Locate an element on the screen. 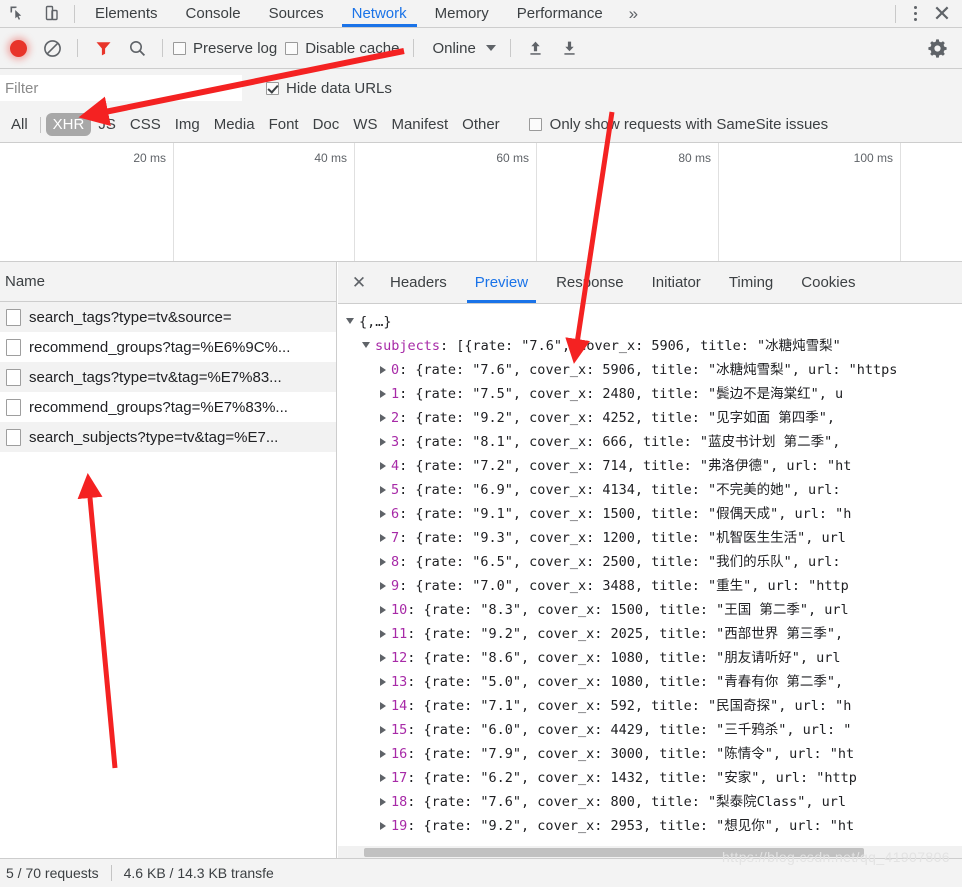  chip-ws: WS is located at coordinates (365, 124).